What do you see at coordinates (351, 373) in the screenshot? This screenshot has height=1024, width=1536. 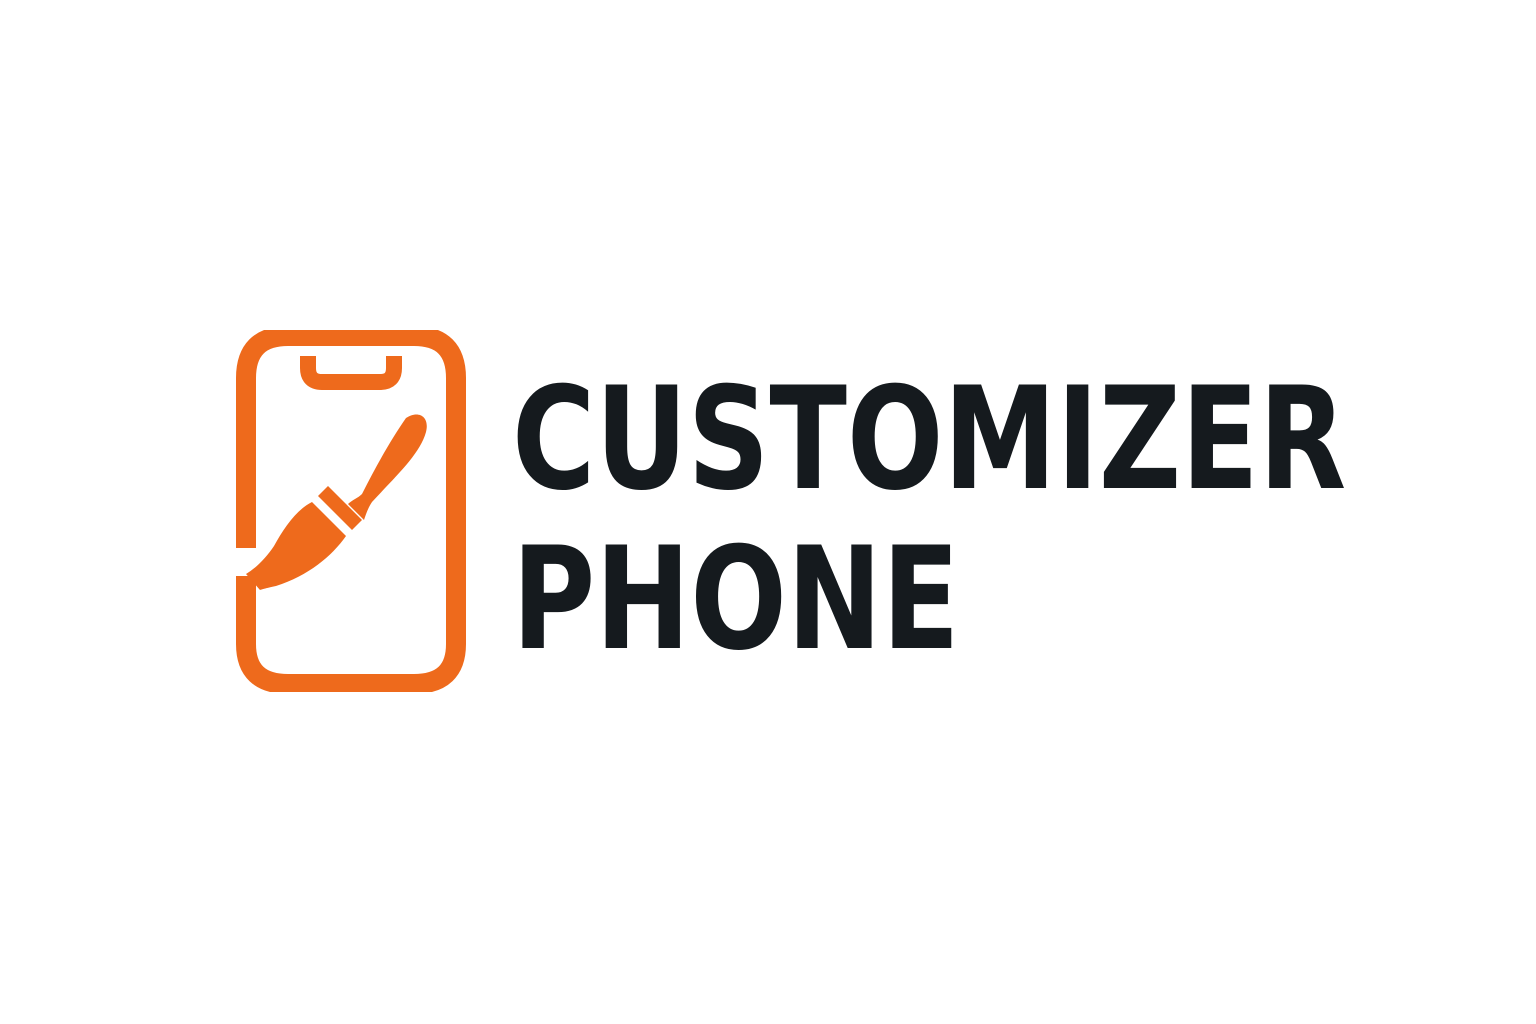 I see `phone-notch-icon` at bounding box center [351, 373].